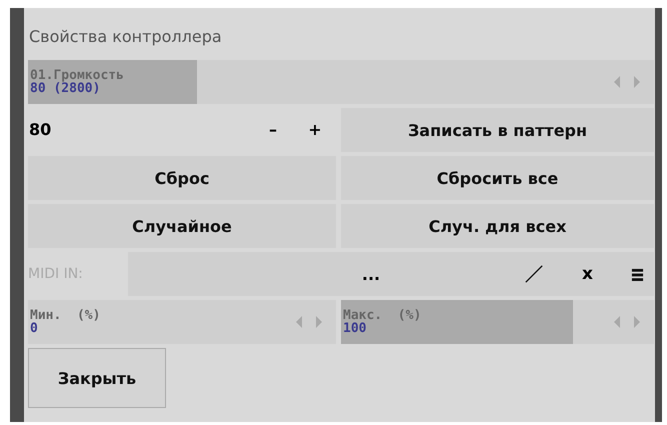  I want to click on window-title: Свойства контроллера, so click(125, 37).